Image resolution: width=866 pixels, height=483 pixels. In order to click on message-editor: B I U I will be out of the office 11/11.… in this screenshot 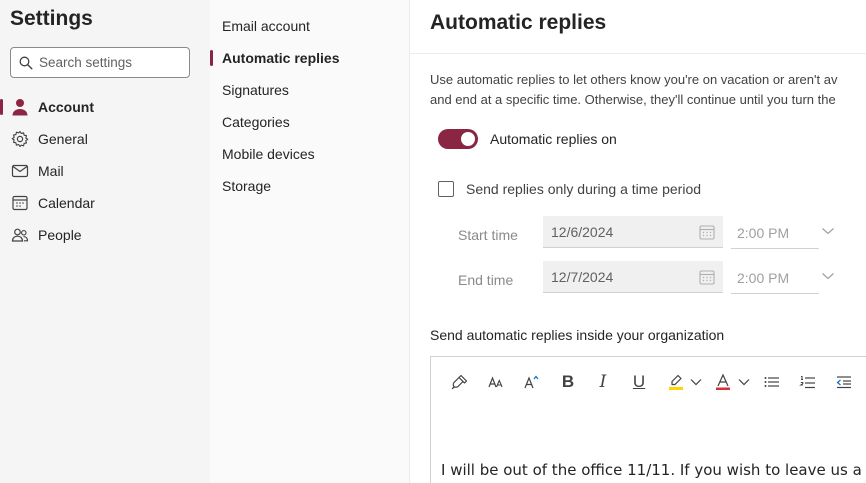, I will do `click(648, 419)`.